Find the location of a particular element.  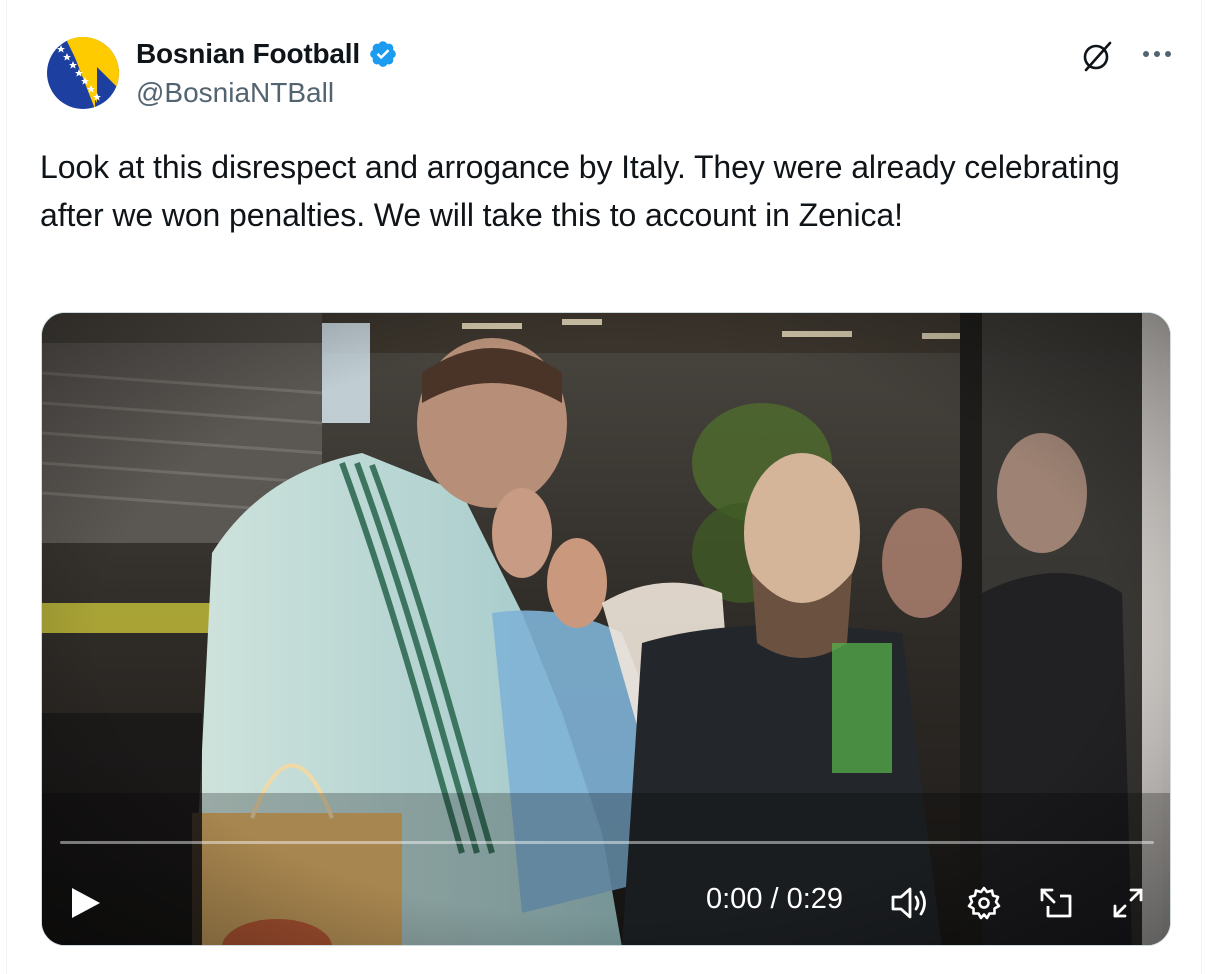

author-avatar is located at coordinates (83, 73).